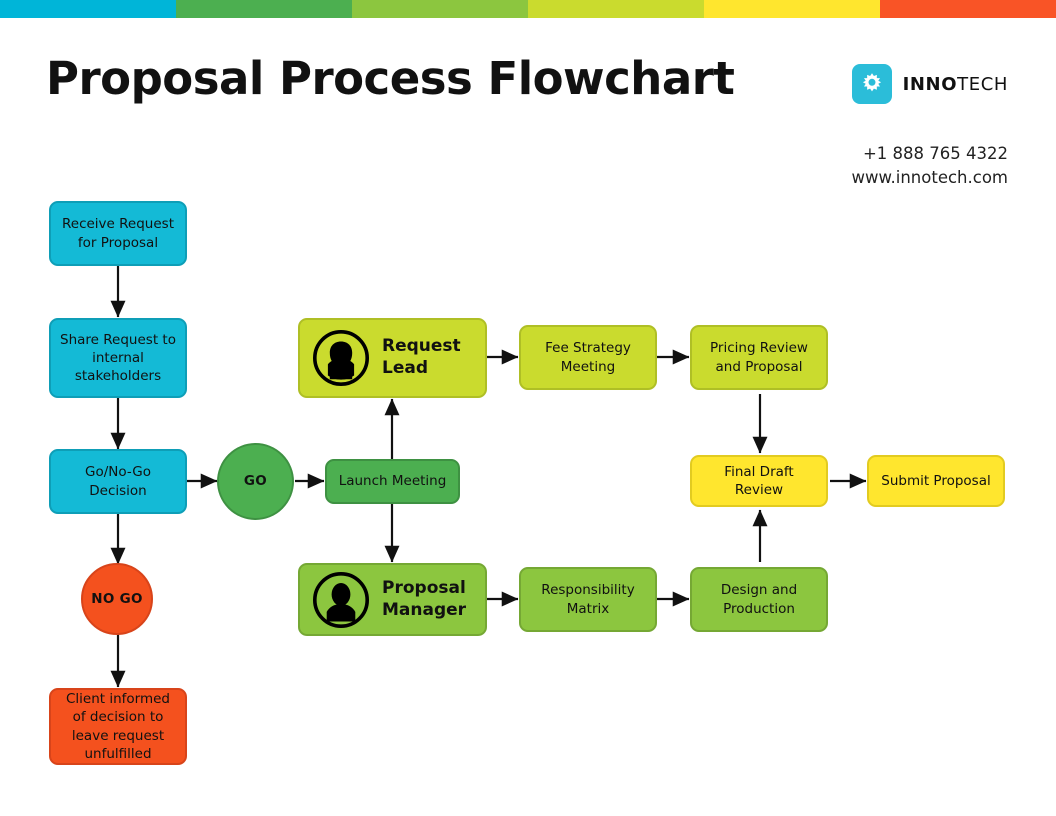 The image size is (1056, 816). What do you see at coordinates (424, 598) in the screenshot?
I see `node-proposal-manager-label: Proposal Manager` at bounding box center [424, 598].